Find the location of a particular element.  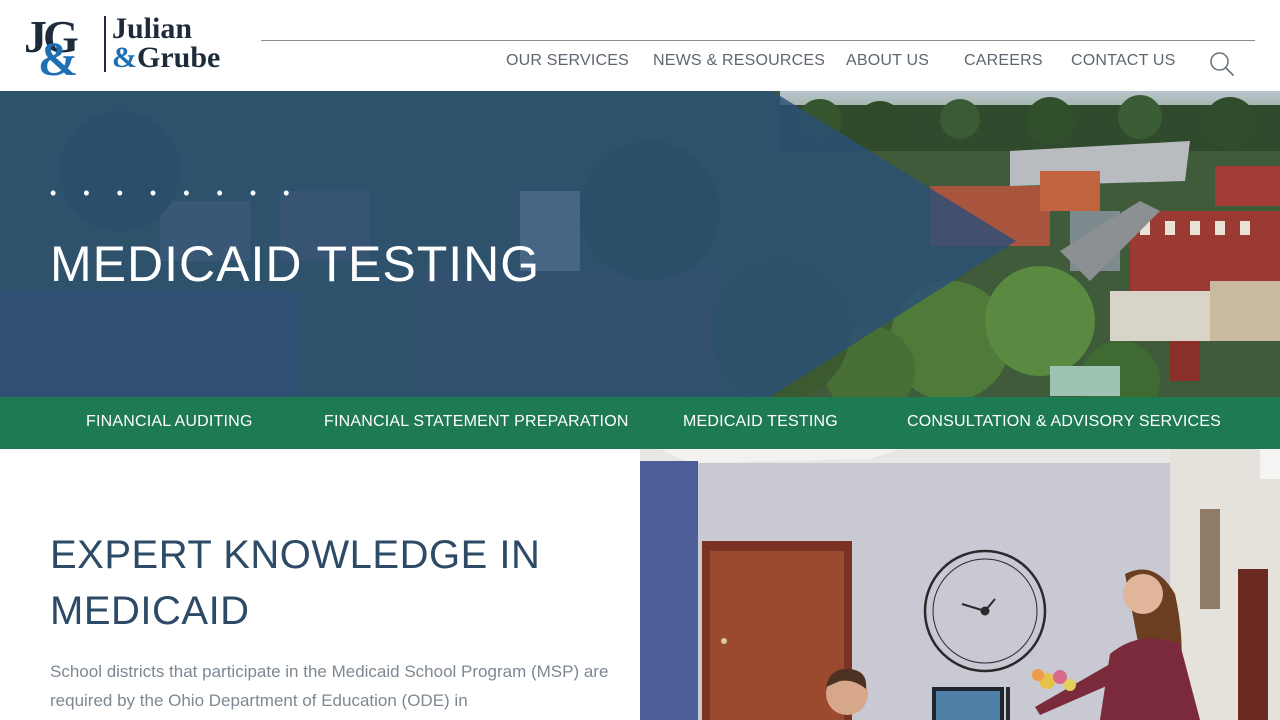

nav-item-careers: CAREERS is located at coordinates (1003, 61).